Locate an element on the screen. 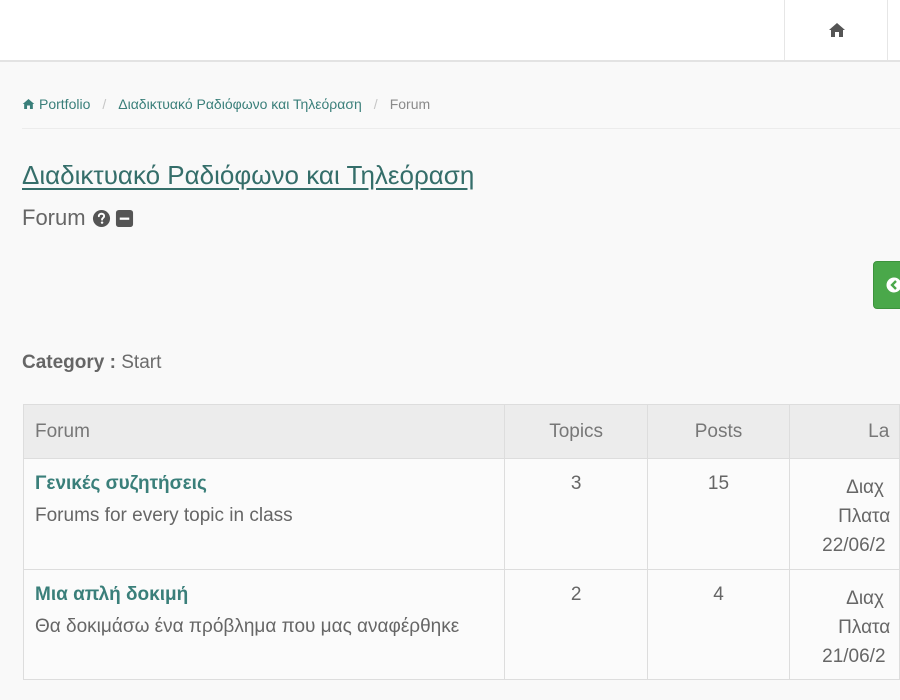  last-post-cell: Διαχ Πλατα 21/06/2 is located at coordinates (844, 624).